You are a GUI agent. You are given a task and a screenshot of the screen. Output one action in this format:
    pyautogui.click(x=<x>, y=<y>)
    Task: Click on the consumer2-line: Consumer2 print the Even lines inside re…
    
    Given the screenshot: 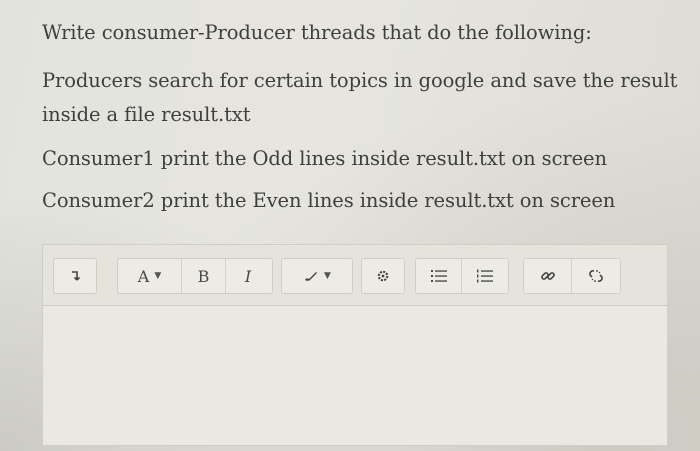 What is the action you would take?
    pyautogui.click(x=329, y=200)
    